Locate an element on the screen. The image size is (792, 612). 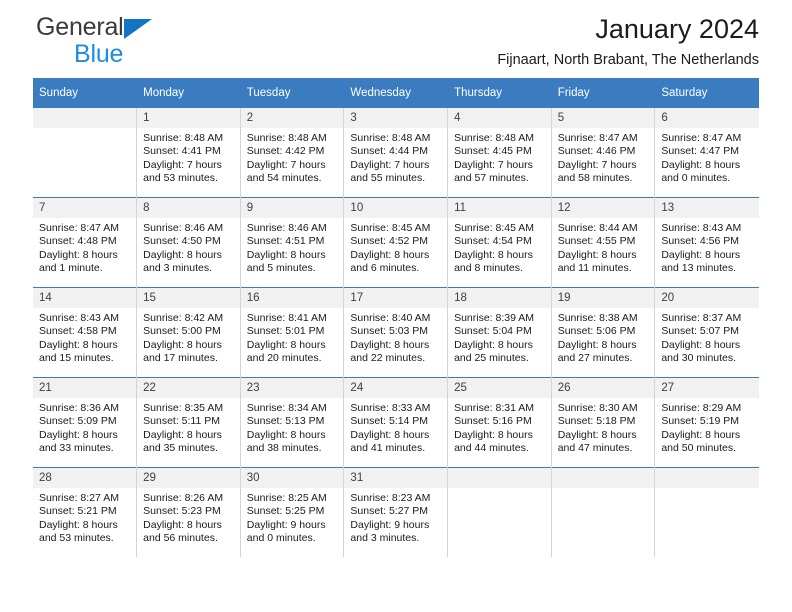
day-number: 31 is located at coordinates (396, 478).